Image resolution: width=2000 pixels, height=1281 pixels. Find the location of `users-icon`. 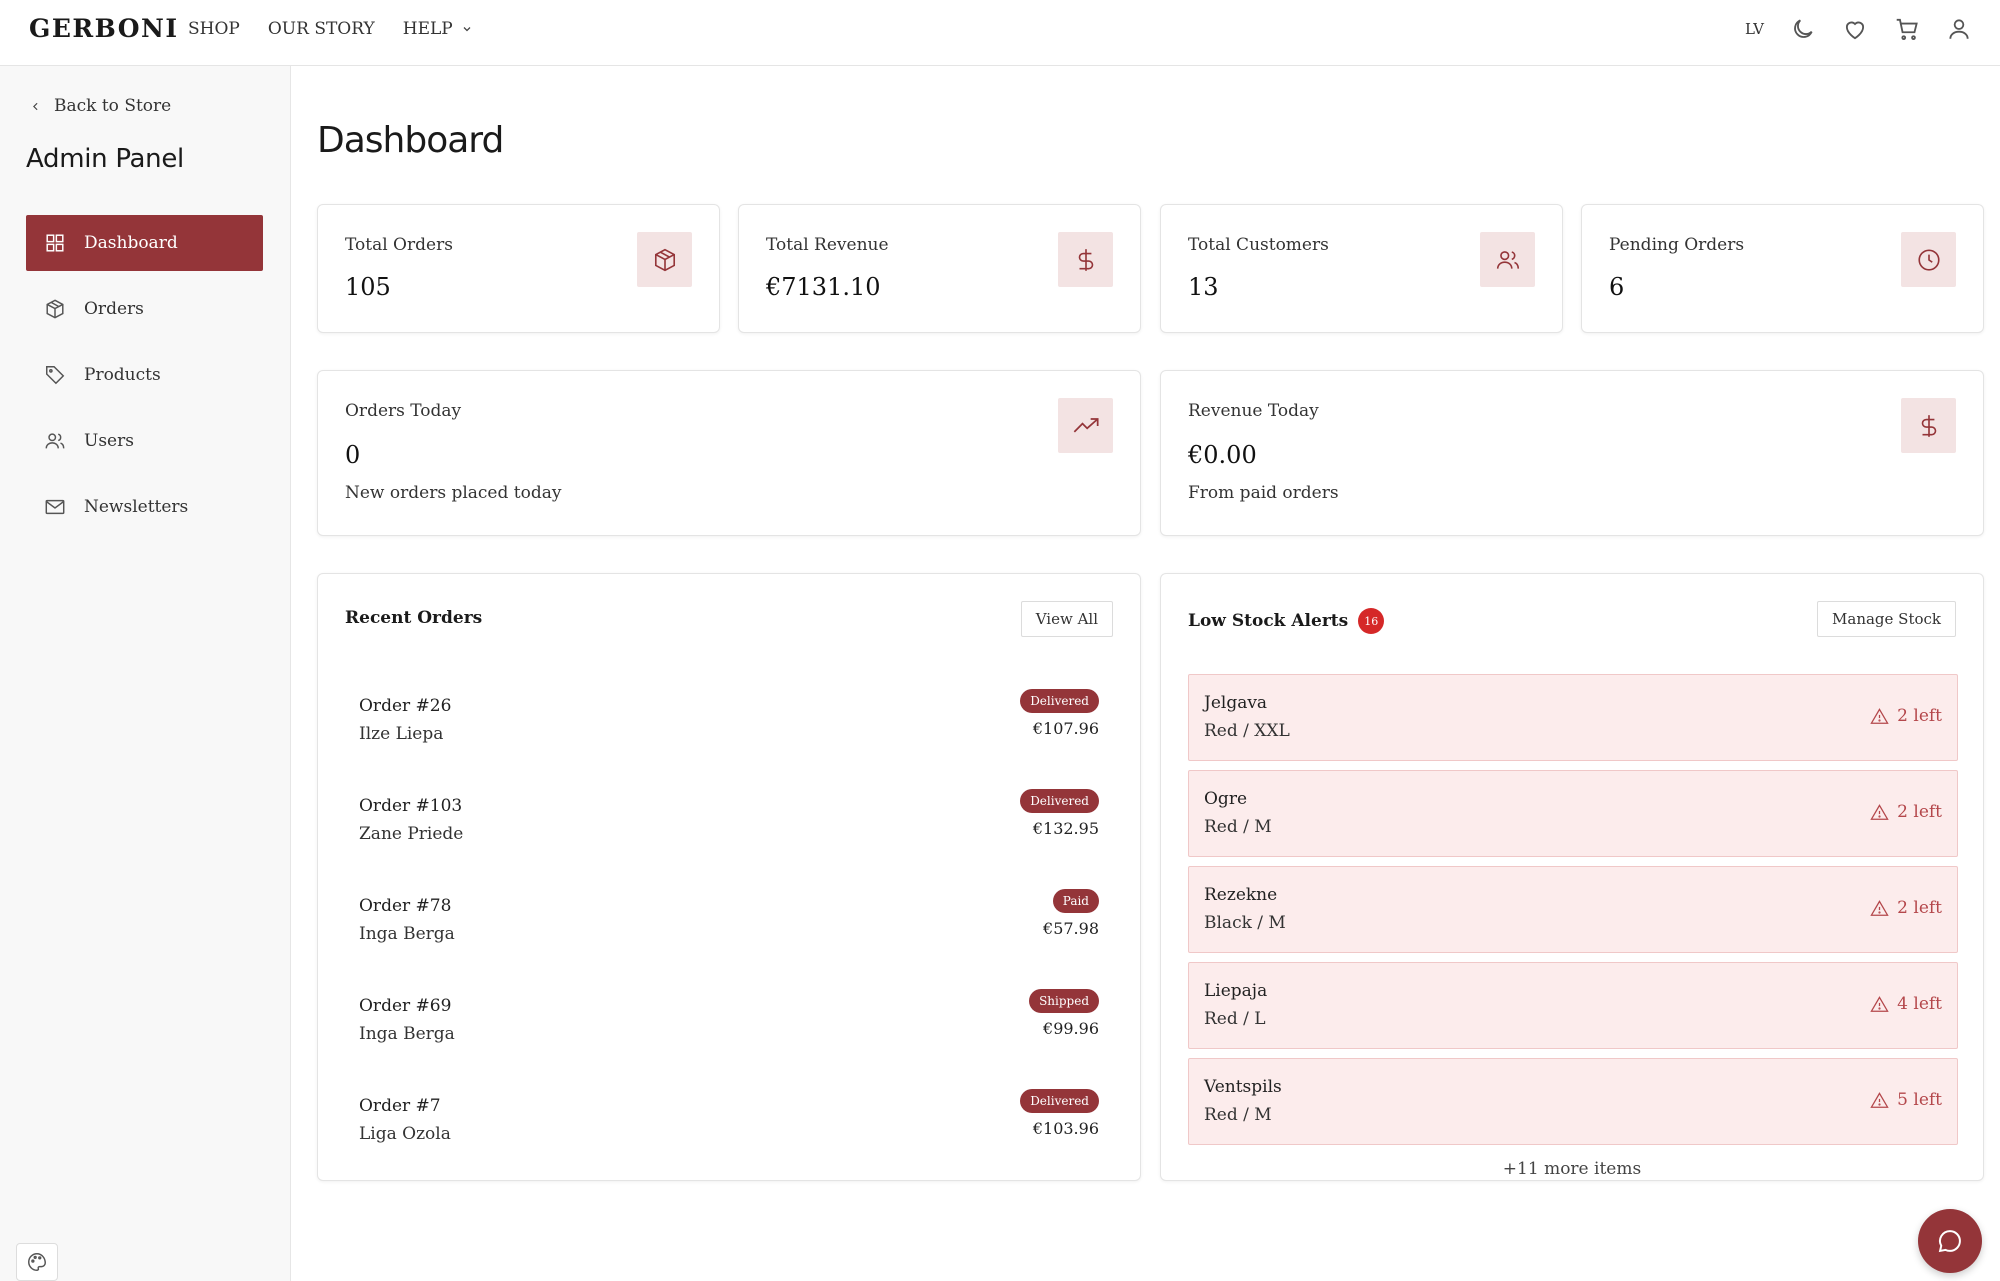

users-icon is located at coordinates (55, 441).